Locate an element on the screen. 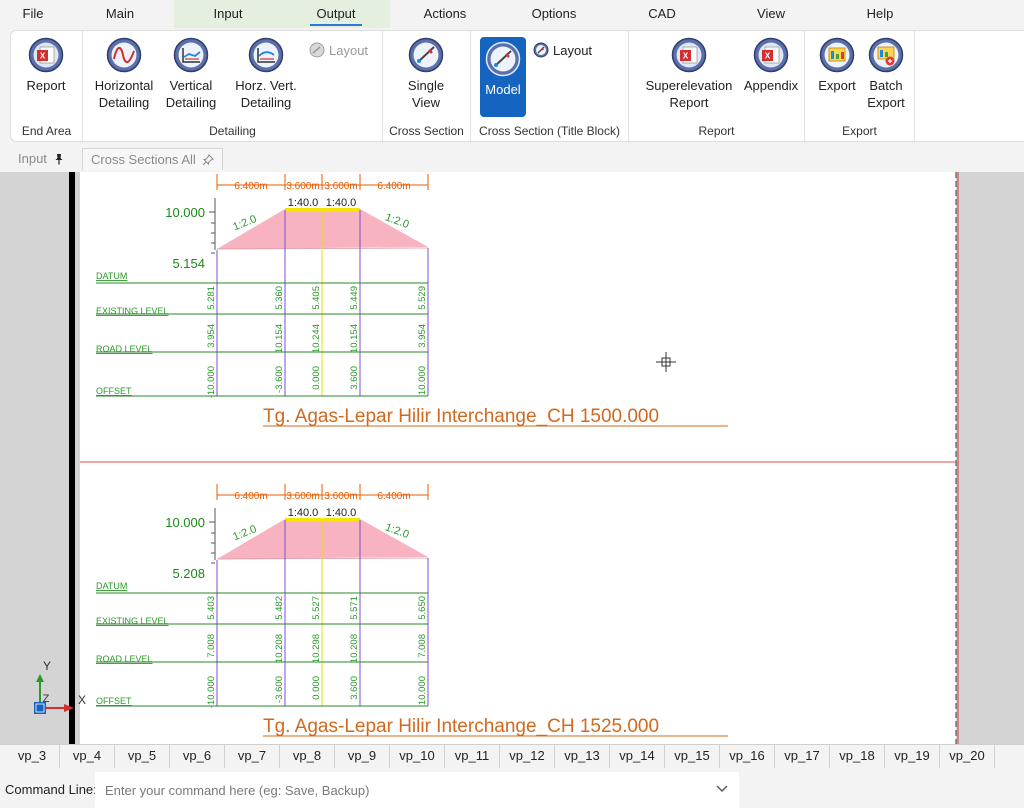 The width and height of the screenshot is (1024, 808). viewport-tab: vp_16 is located at coordinates (747, 756).